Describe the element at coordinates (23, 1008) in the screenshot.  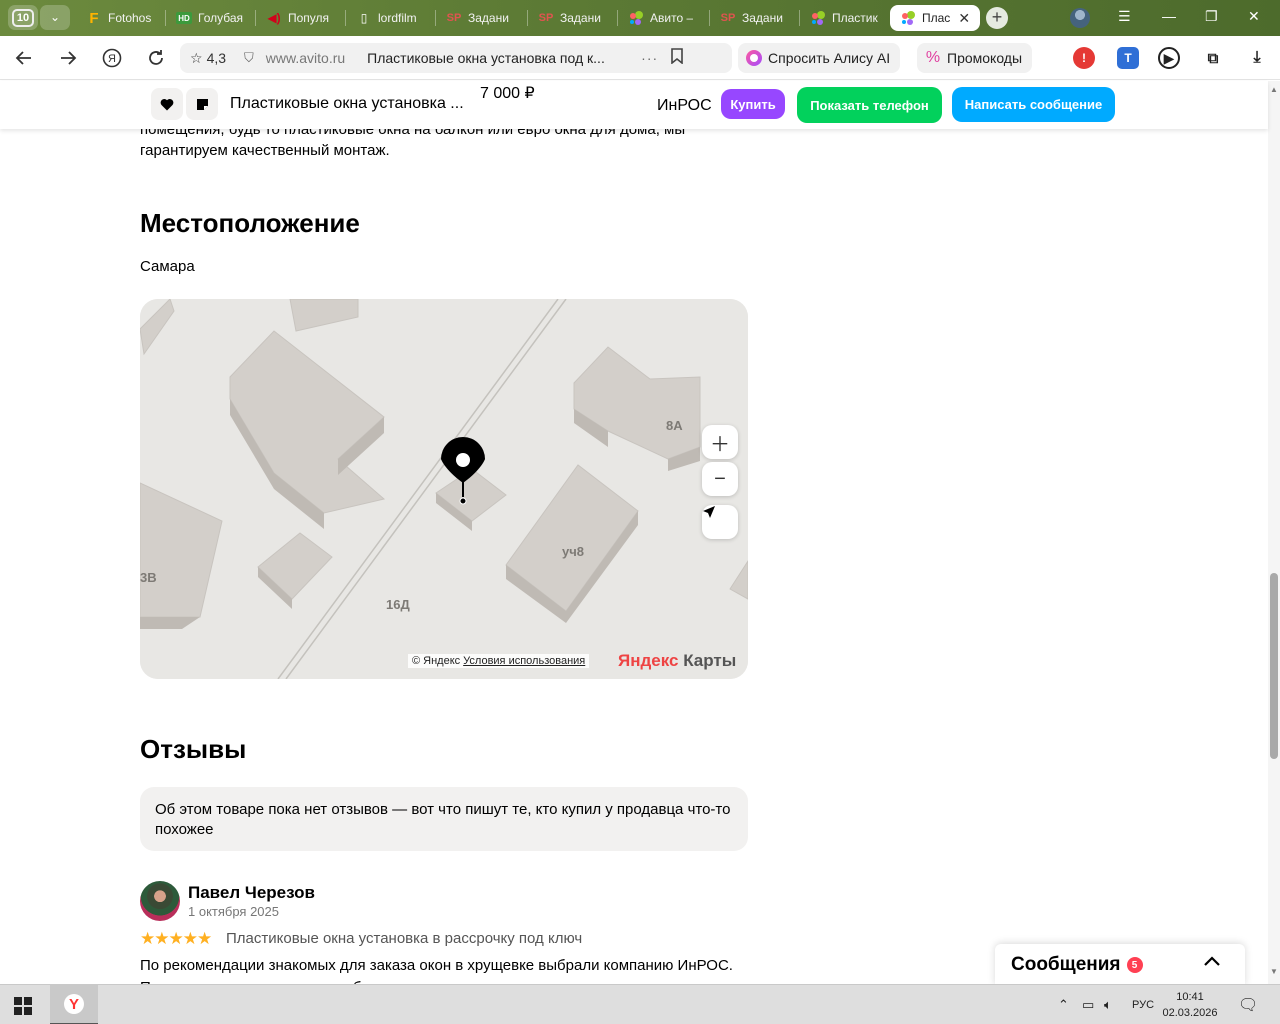
I see `windows-start-icon` at that location.